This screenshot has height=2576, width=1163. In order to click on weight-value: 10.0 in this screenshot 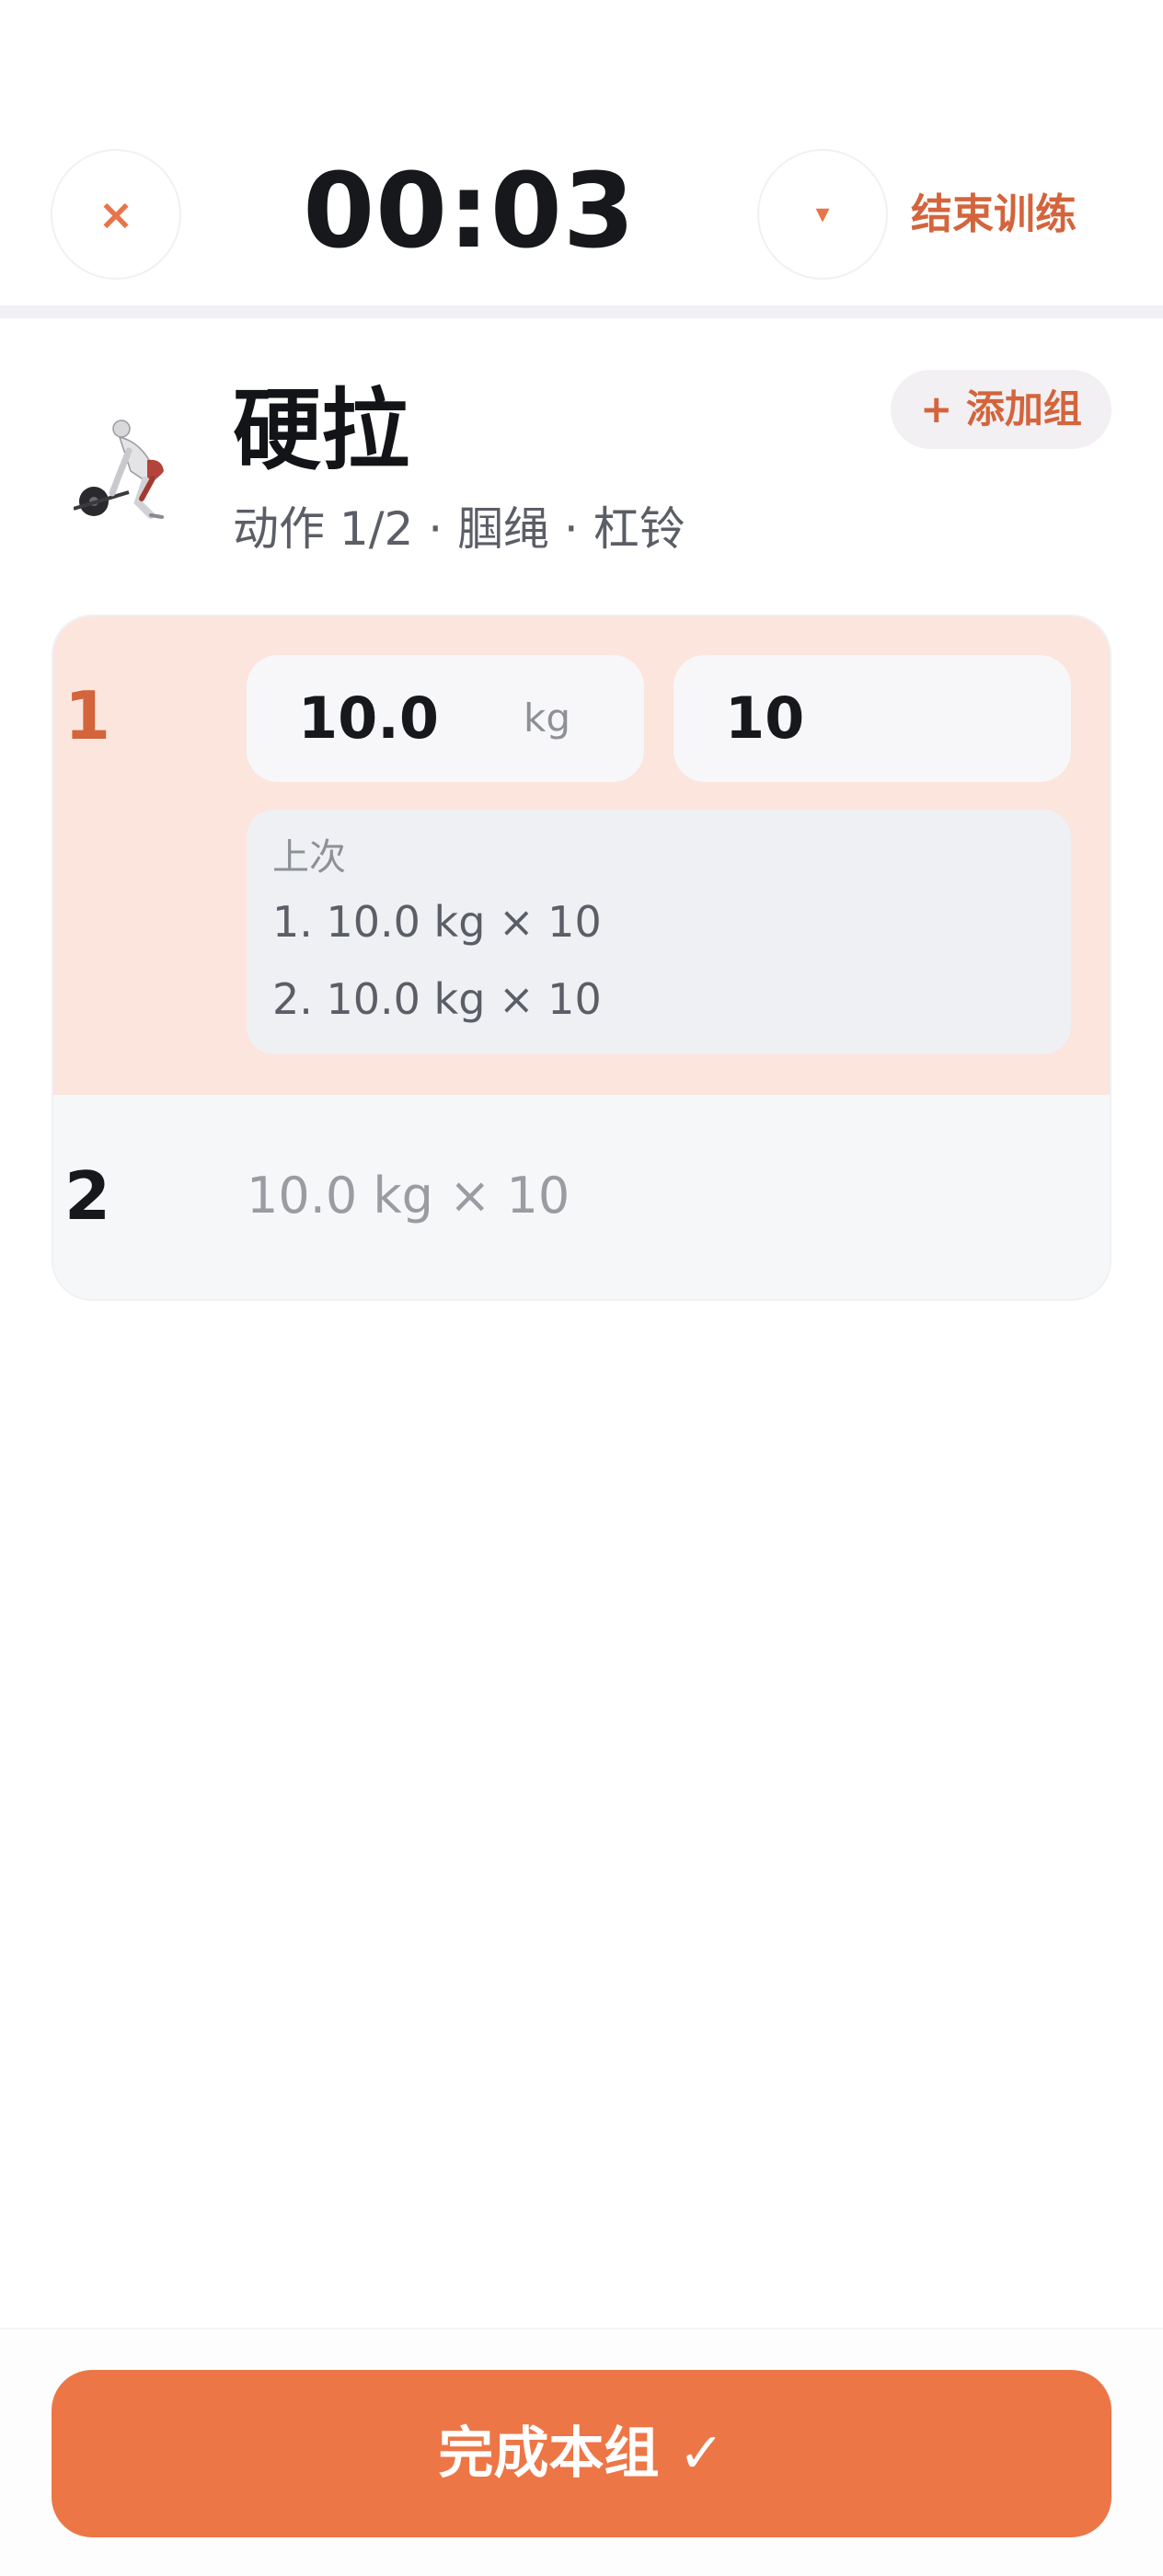, I will do `click(368, 718)`.